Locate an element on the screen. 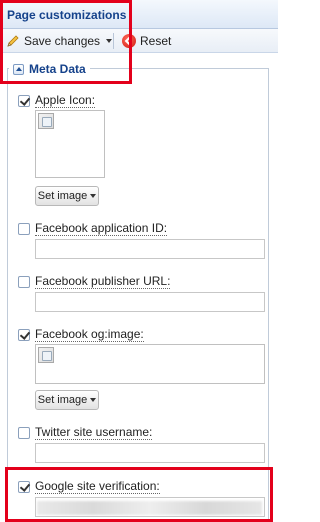 This screenshot has height=522, width=320. panel-header: Page customizations is located at coordinates (139, 14).